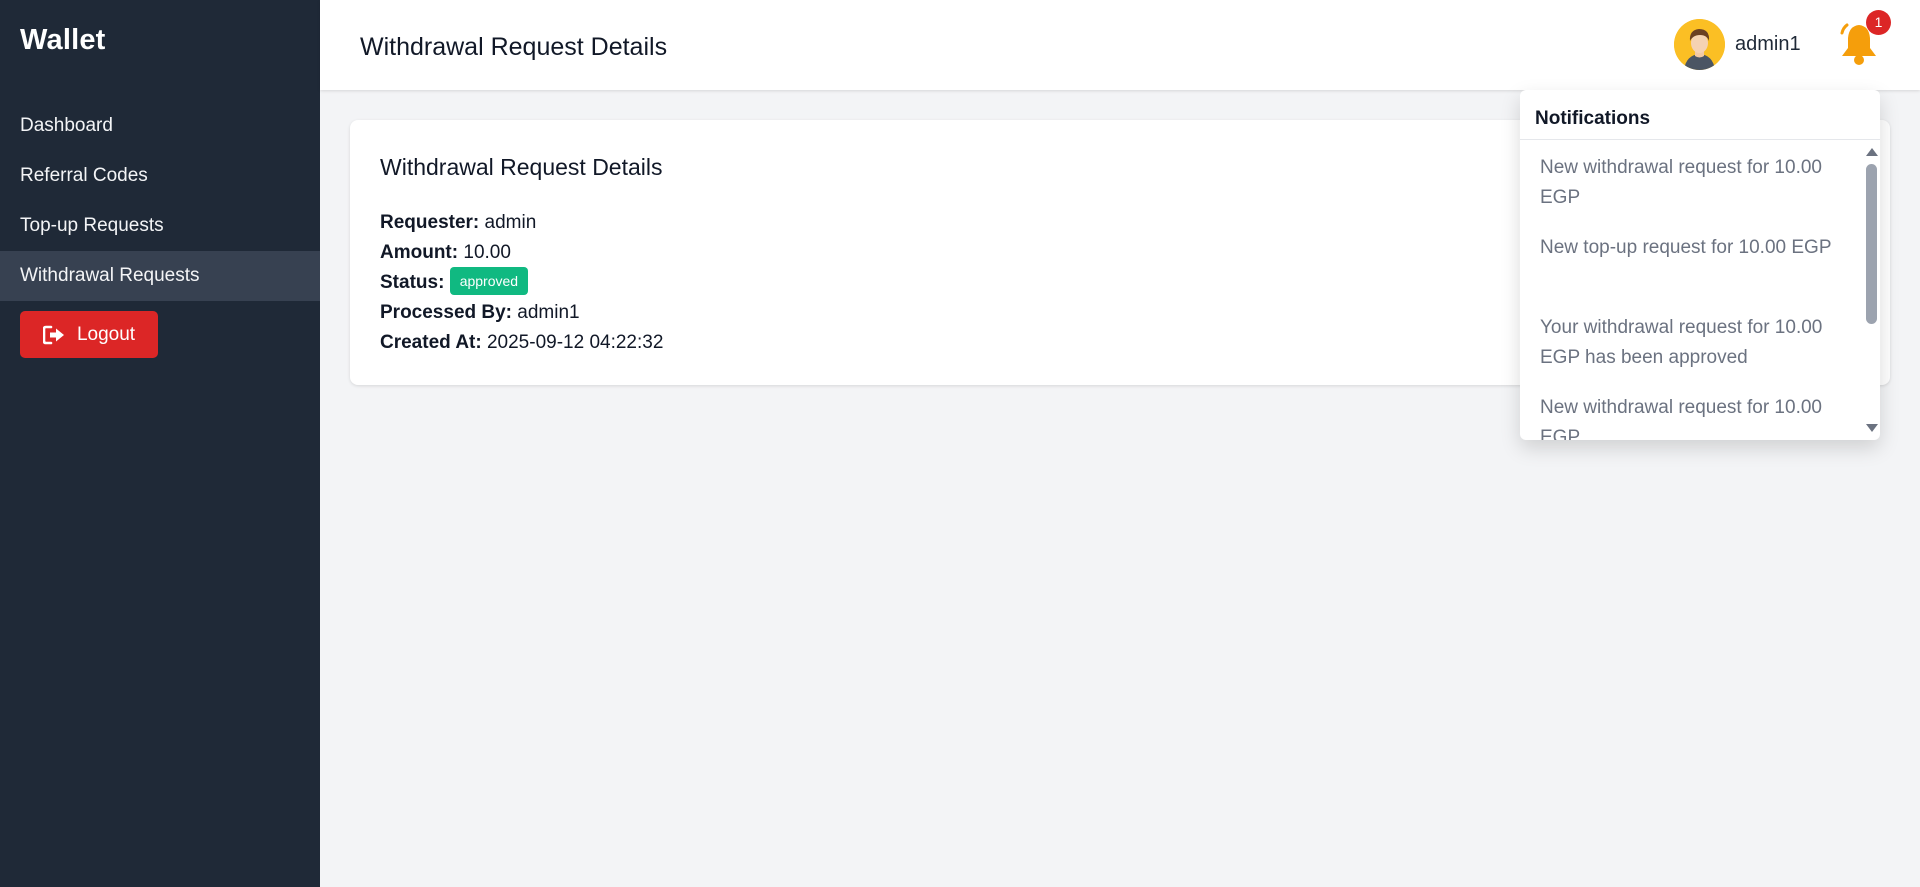 This screenshot has width=1920, height=887. I want to click on processed-by-label: Processed By:, so click(446, 312).